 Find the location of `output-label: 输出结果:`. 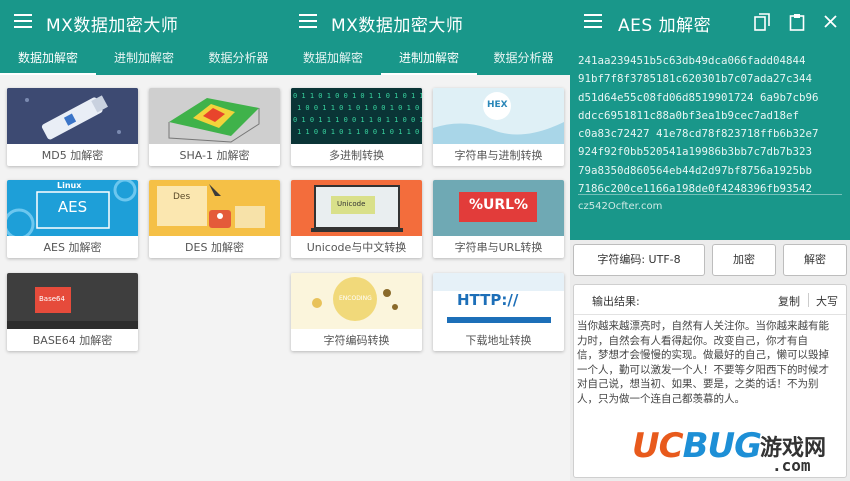

output-label: 输出结果: is located at coordinates (616, 301).